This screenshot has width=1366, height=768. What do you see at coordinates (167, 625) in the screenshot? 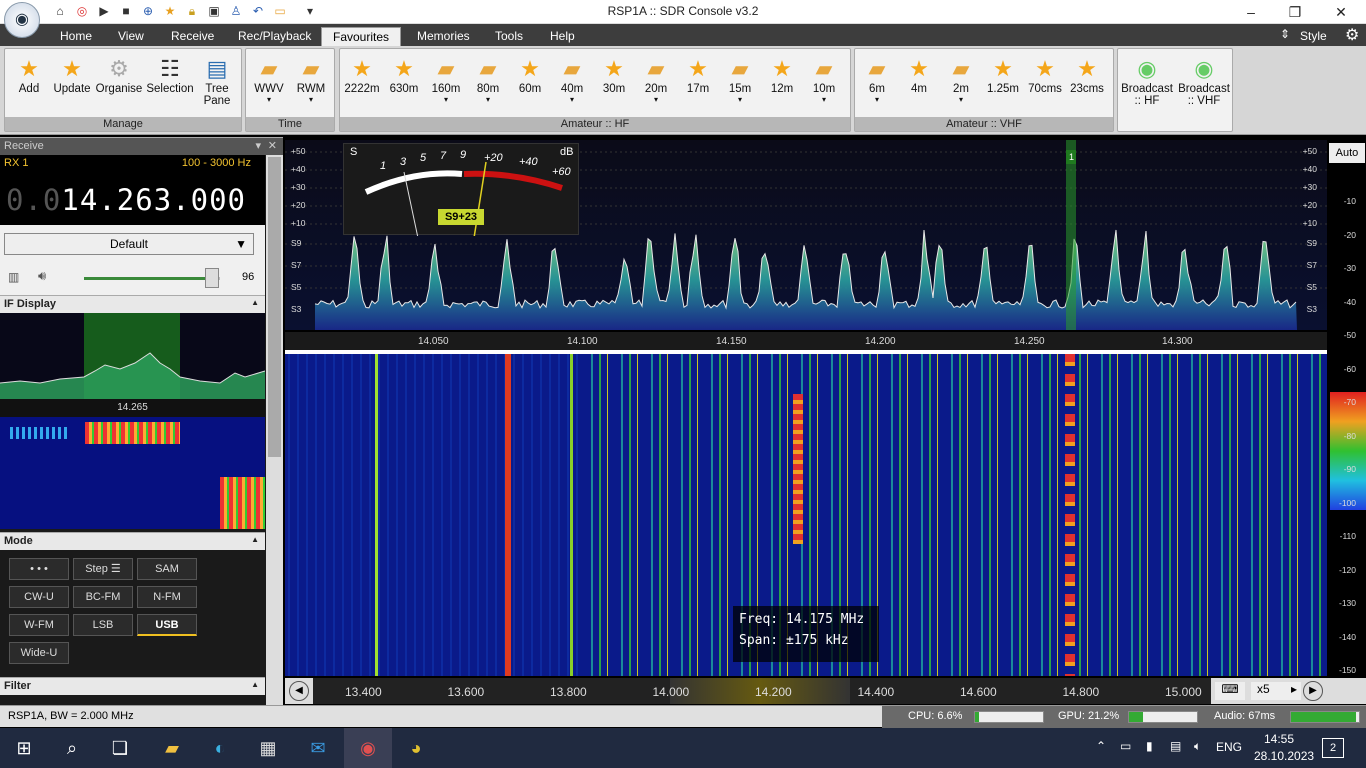
I see `mode-usb-button: USB` at bounding box center [167, 625].